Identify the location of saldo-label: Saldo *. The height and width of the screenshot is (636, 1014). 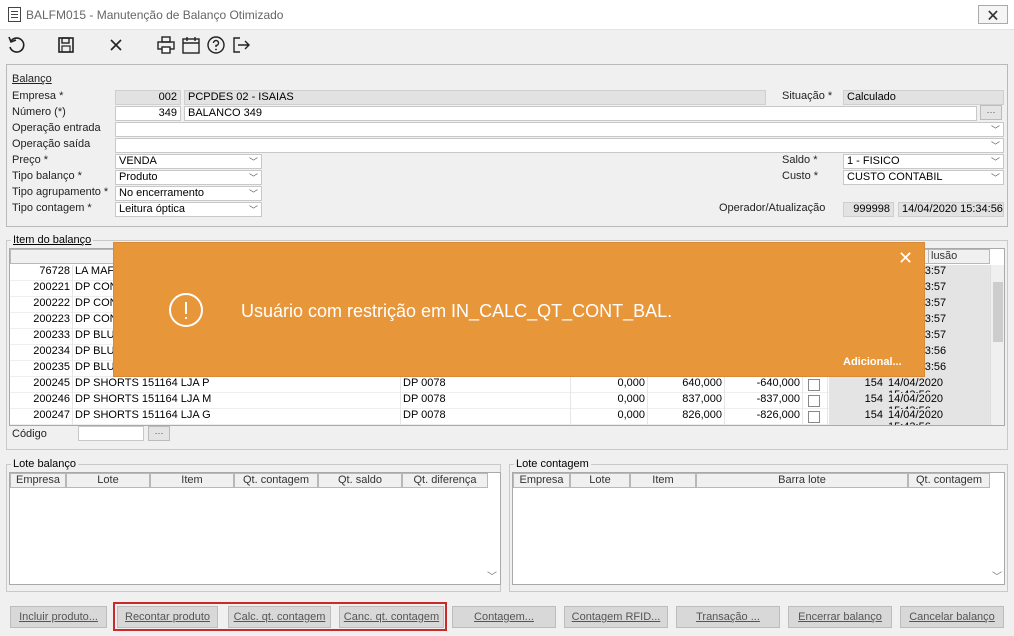
(800, 160).